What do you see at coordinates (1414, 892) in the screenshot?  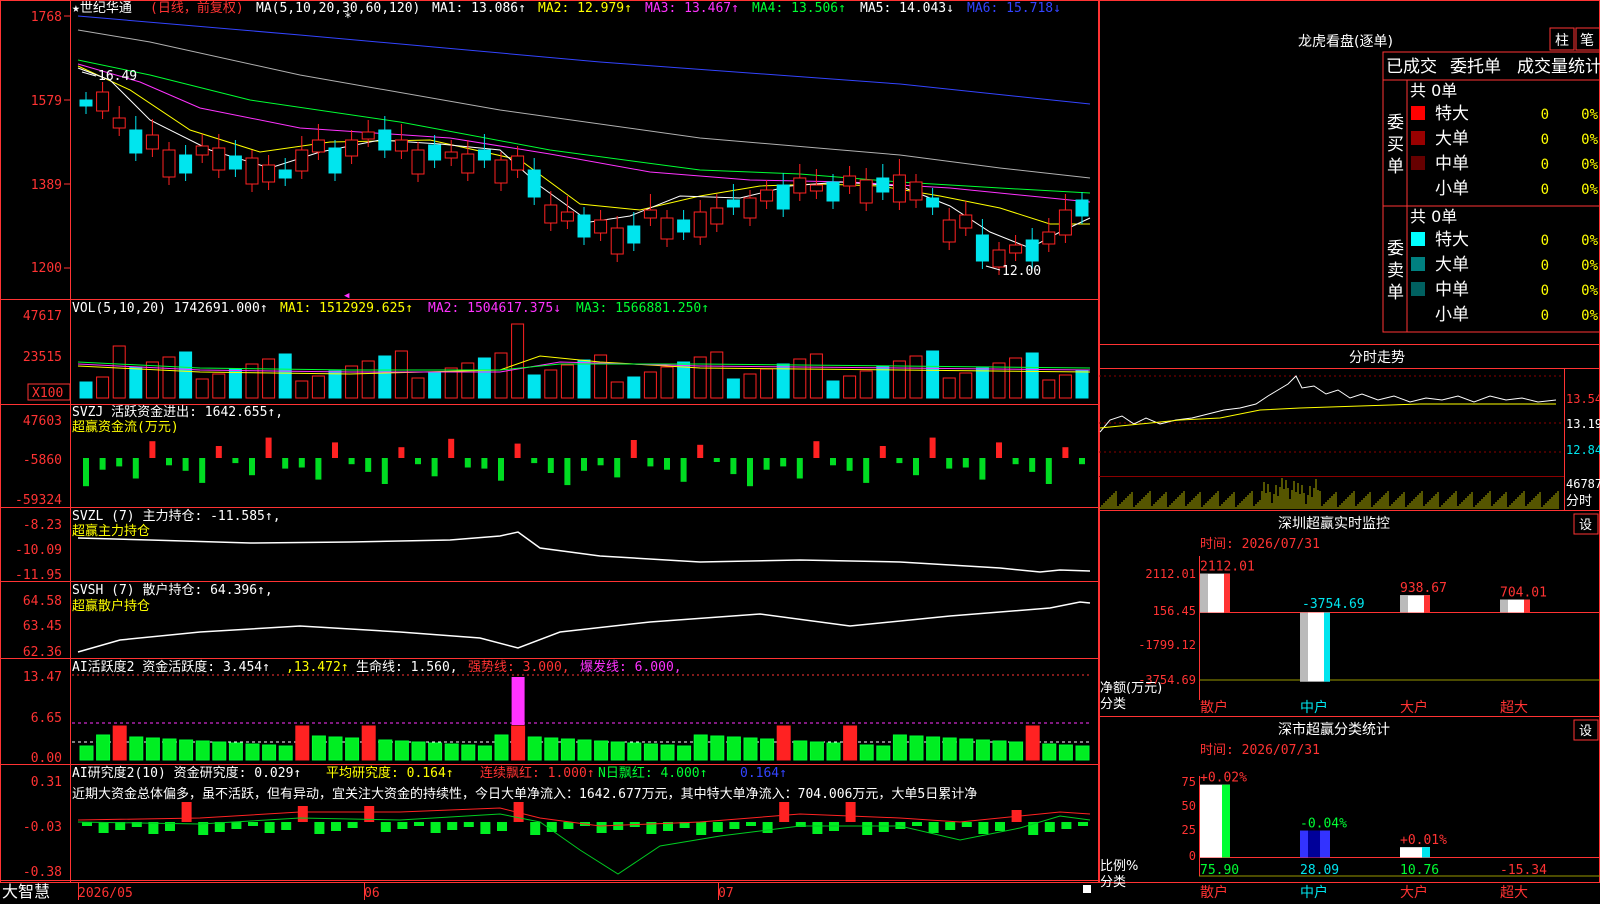 I see `classify-category: 大户` at bounding box center [1414, 892].